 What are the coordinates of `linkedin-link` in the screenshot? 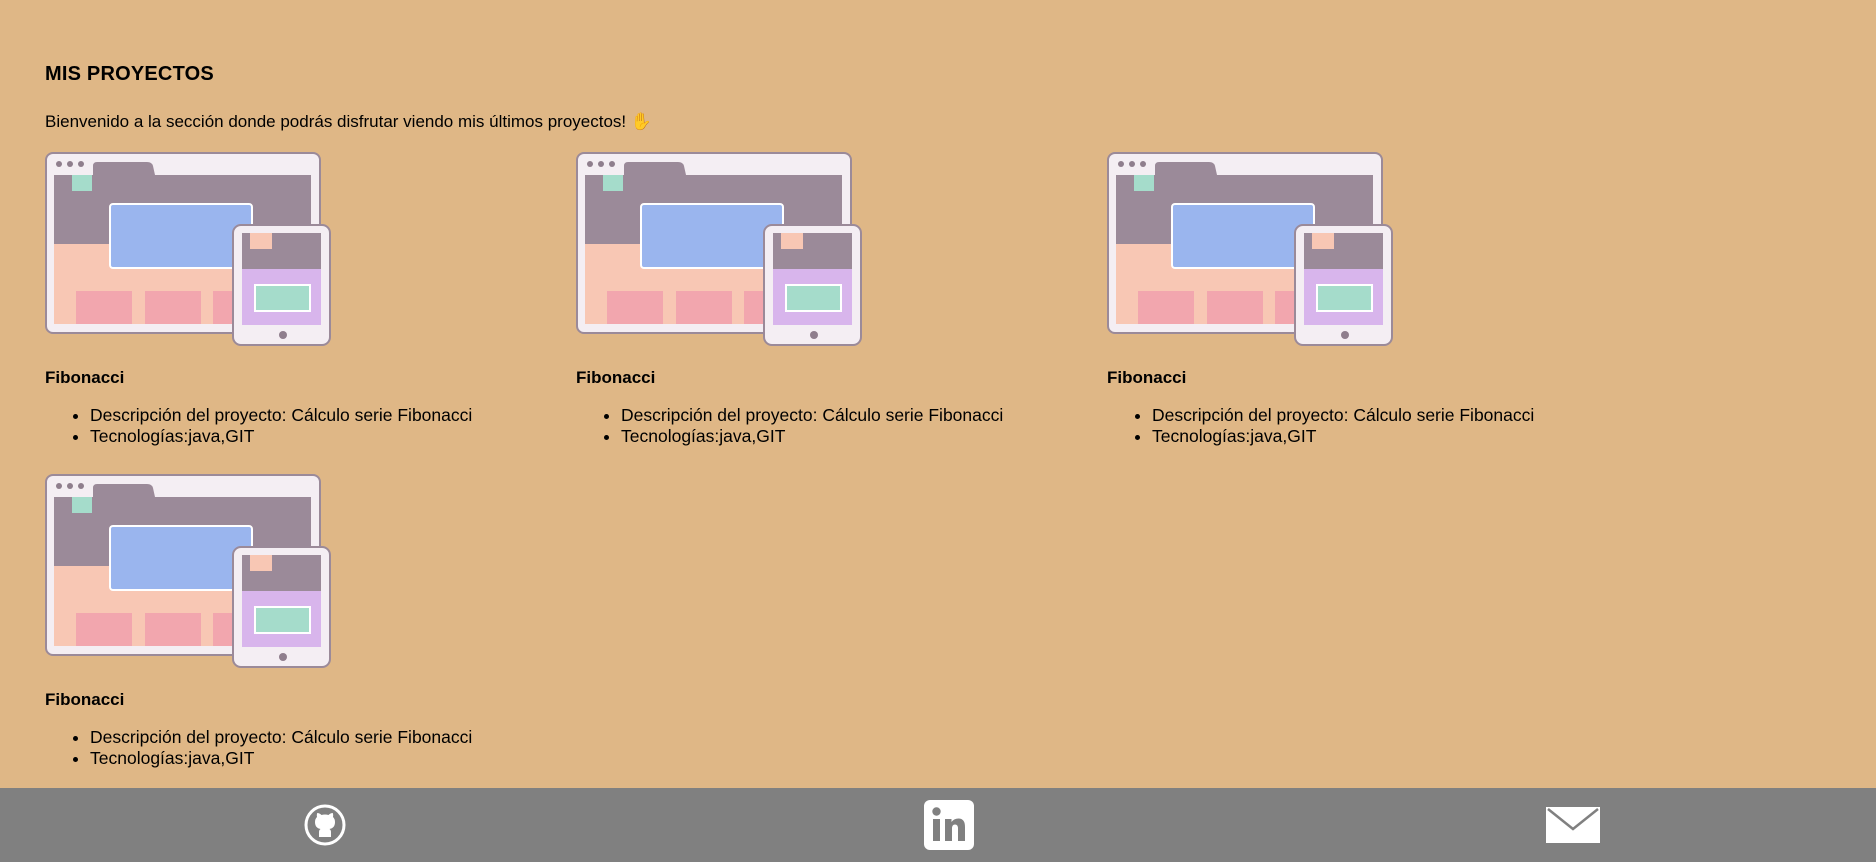 It's located at (949, 825).